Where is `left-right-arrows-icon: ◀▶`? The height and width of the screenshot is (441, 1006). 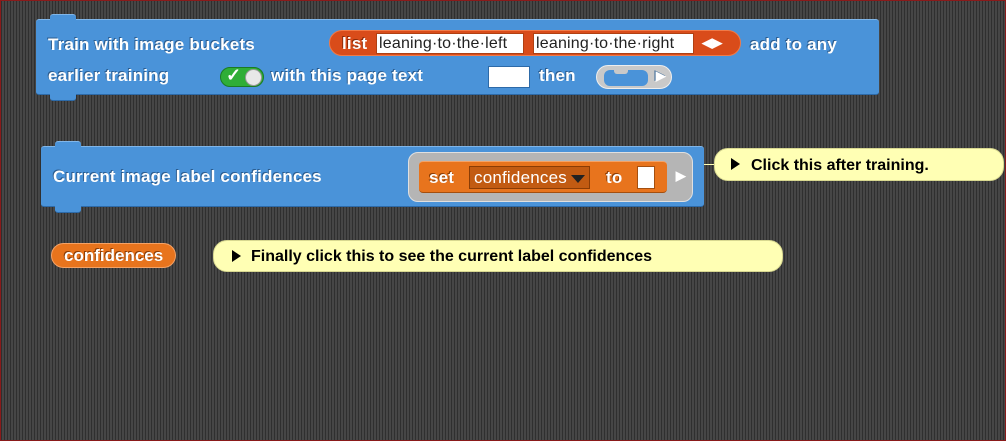
left-right-arrows-icon: ◀▶ is located at coordinates (712, 43).